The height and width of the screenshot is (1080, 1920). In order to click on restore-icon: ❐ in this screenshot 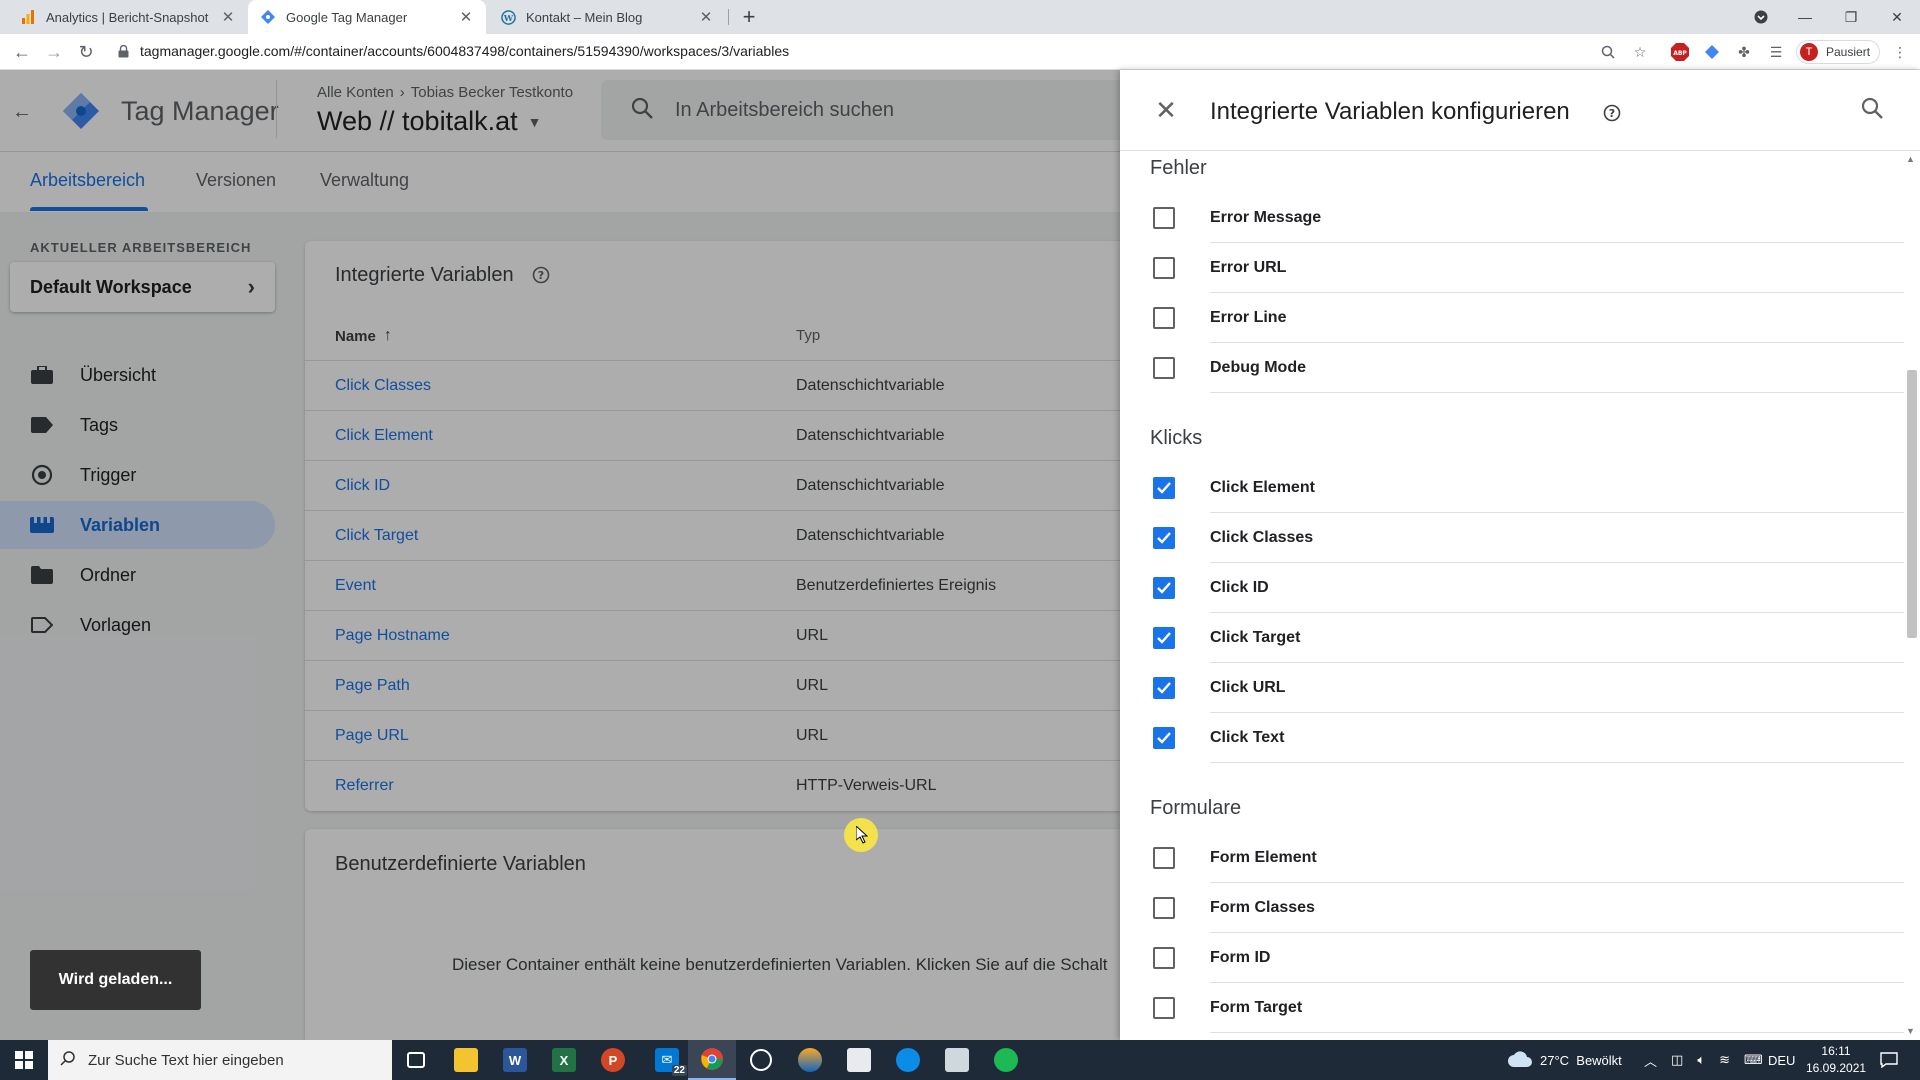, I will do `click(1851, 17)`.